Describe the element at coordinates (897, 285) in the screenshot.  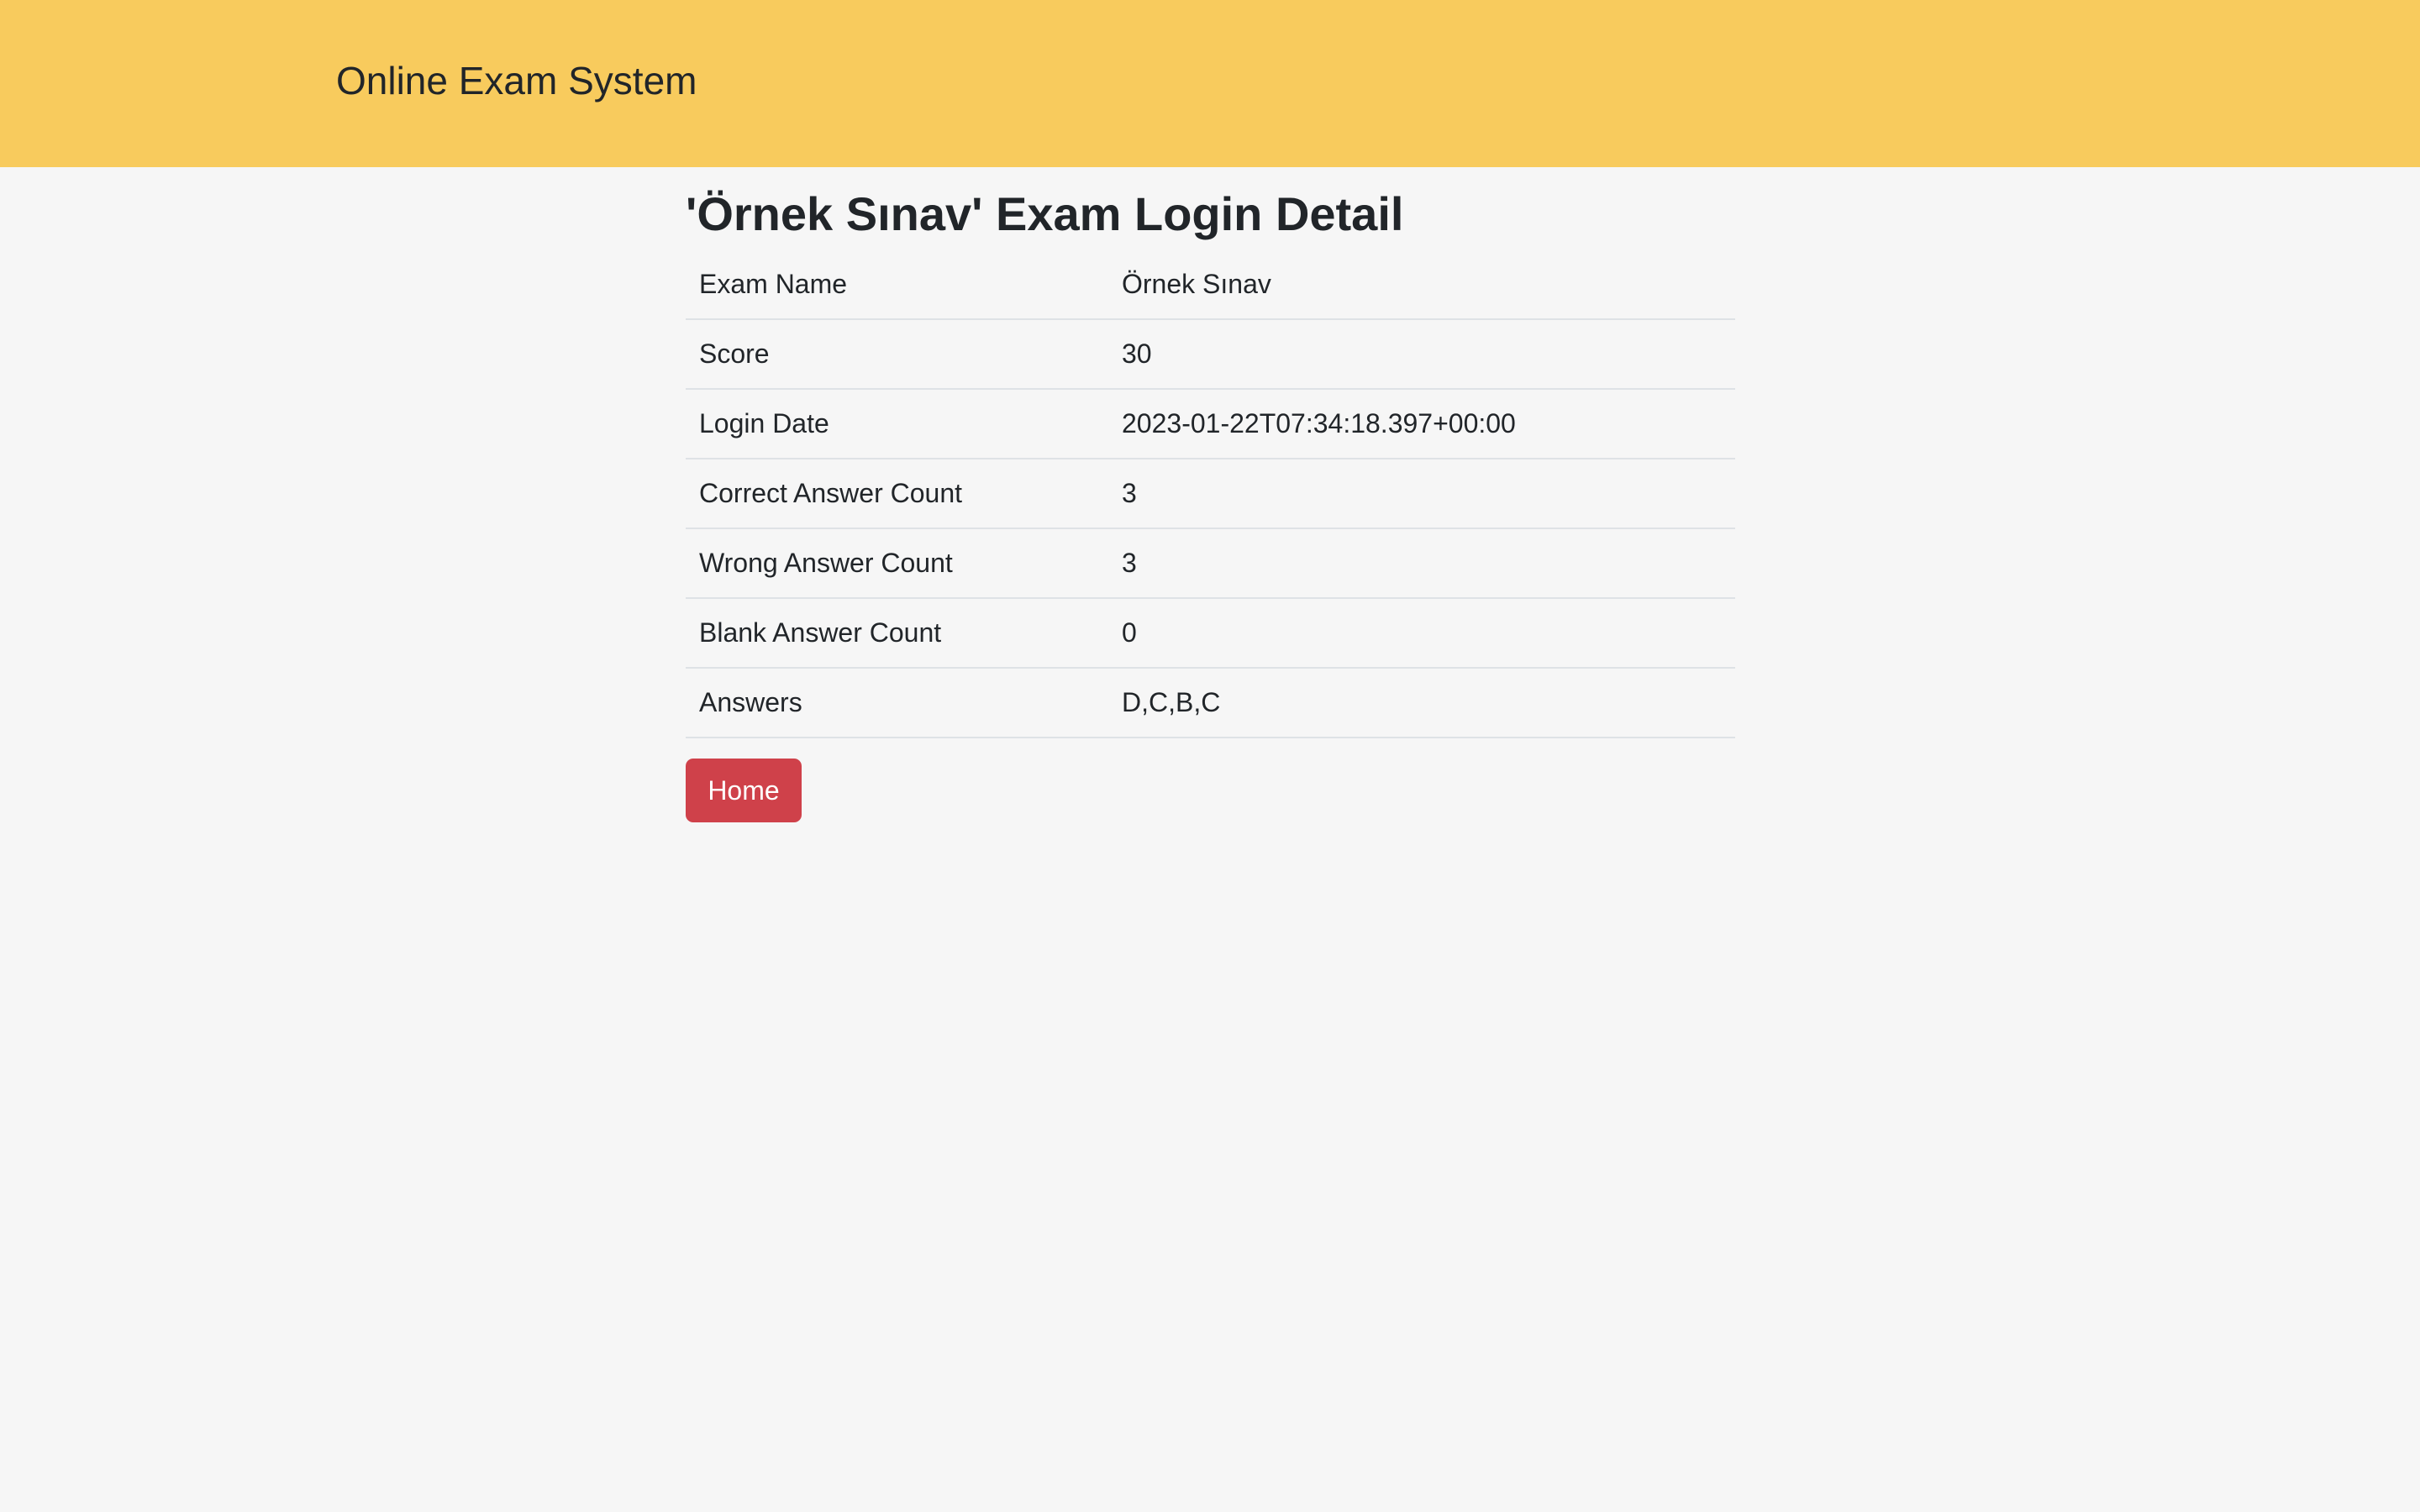
I see `row-label: Exam Name` at that location.